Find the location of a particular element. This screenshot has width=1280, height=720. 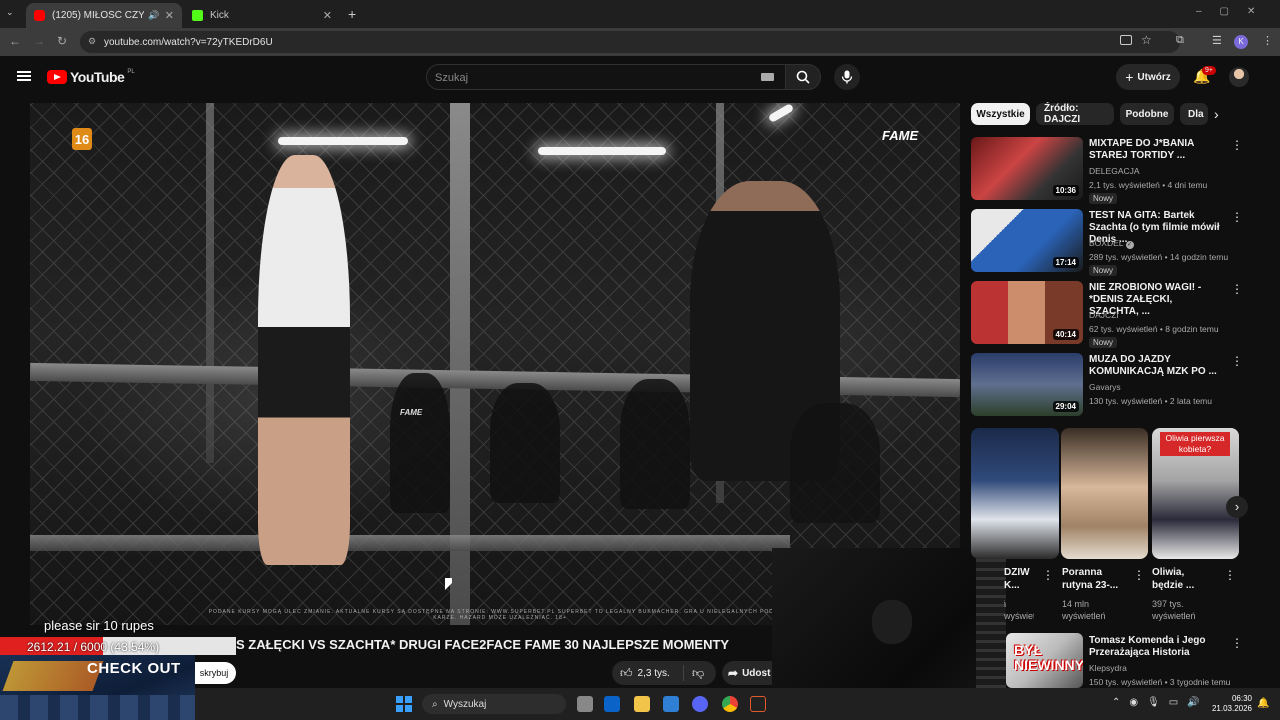

recommended-channel: DELEGACJA is located at coordinates (1114, 171).